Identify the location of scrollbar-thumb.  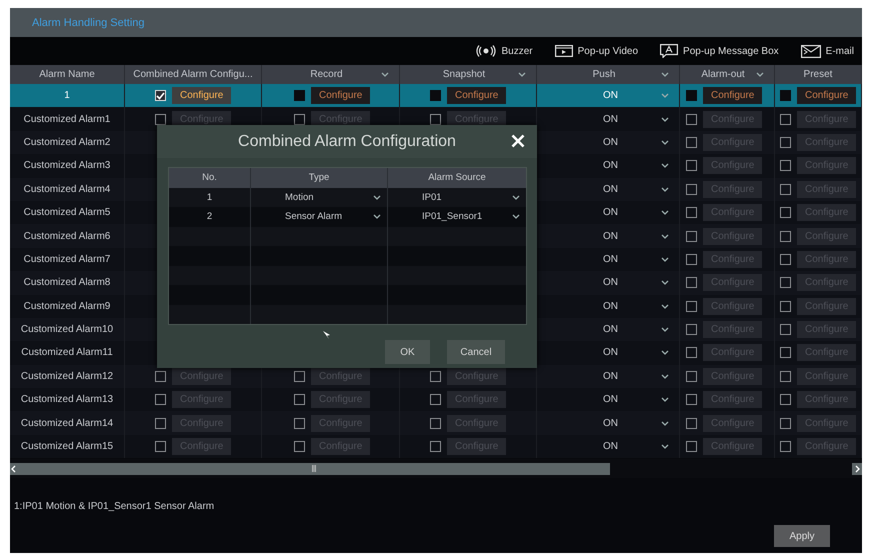
(314, 468).